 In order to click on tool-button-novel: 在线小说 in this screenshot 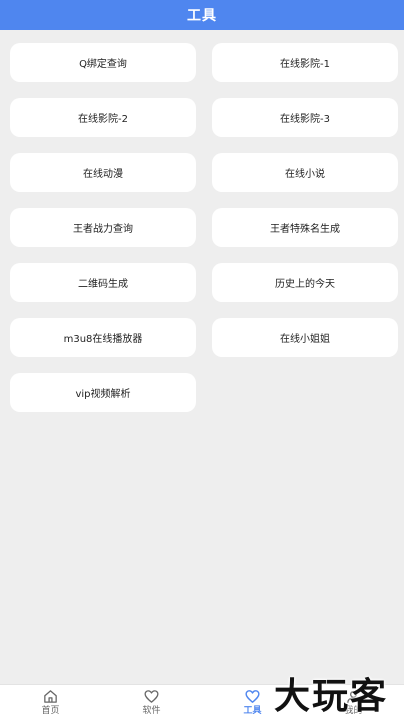, I will do `click(305, 172)`.